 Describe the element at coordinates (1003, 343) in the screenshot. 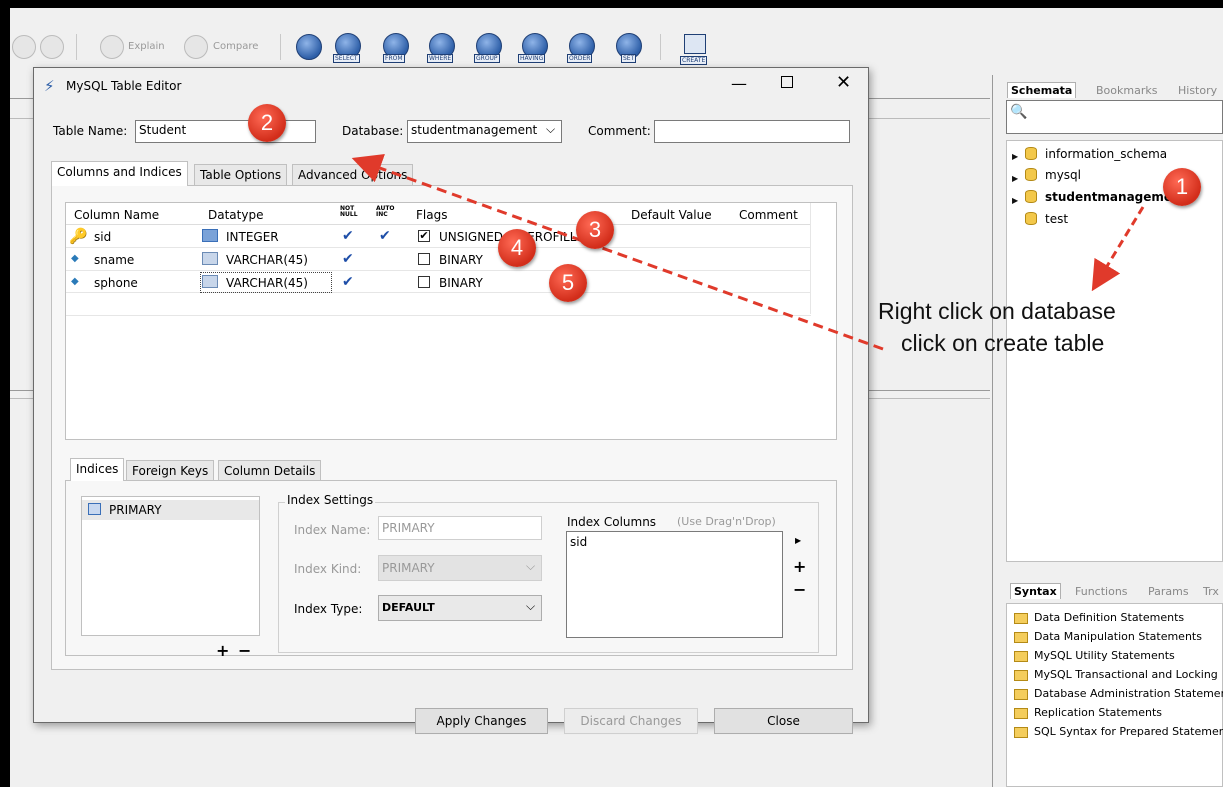

I see `annotation-note-line2: click on create table` at that location.